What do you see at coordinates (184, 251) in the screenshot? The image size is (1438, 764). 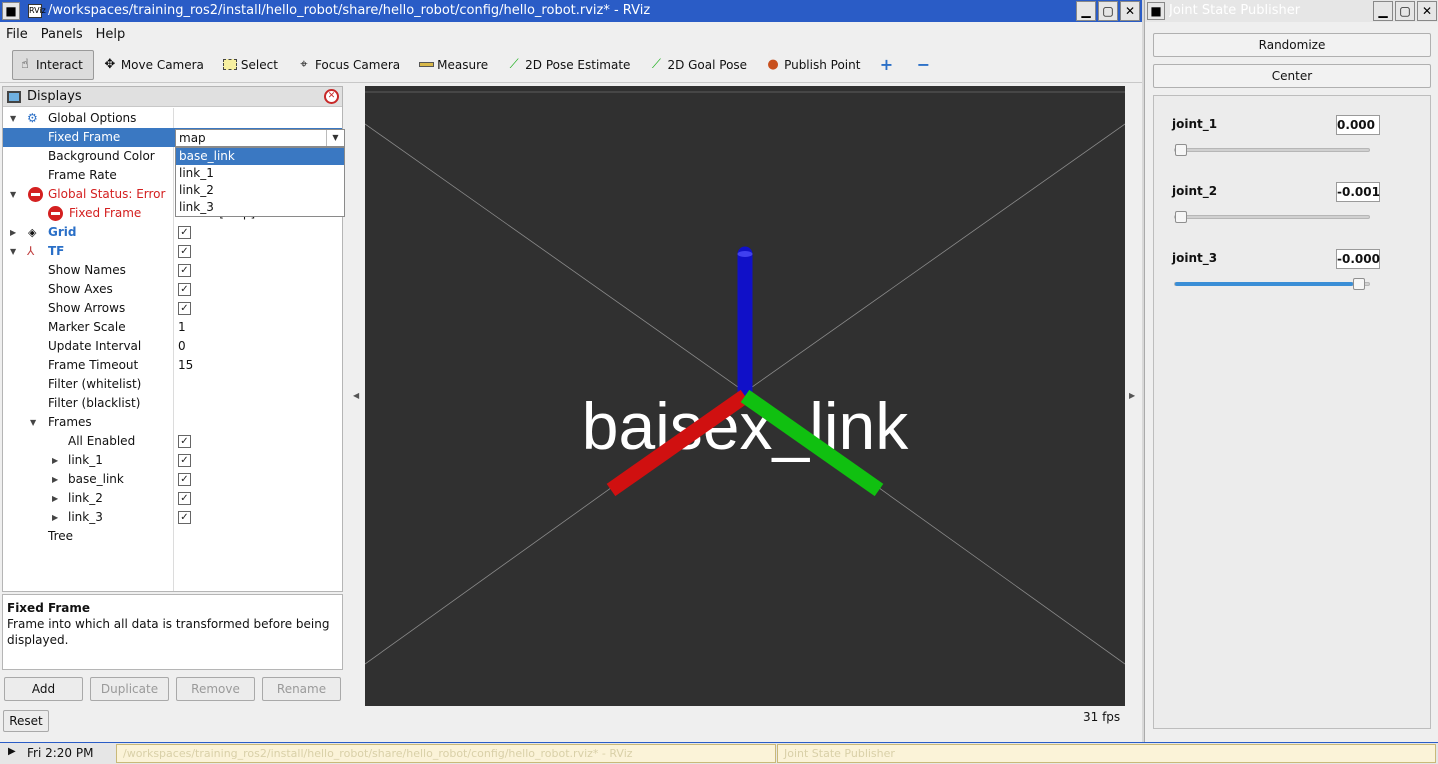 I see `tf-checkbox: ✓` at bounding box center [184, 251].